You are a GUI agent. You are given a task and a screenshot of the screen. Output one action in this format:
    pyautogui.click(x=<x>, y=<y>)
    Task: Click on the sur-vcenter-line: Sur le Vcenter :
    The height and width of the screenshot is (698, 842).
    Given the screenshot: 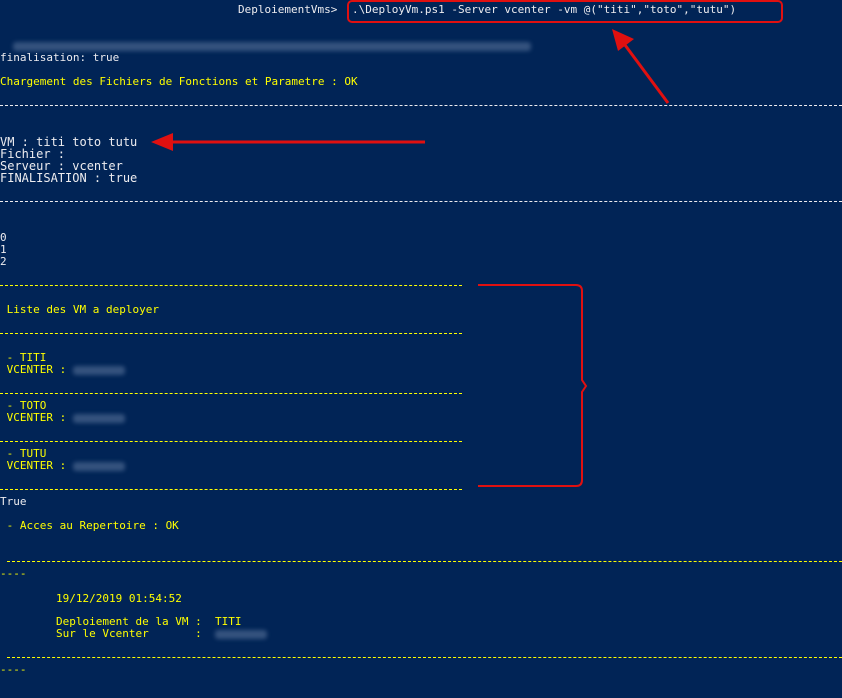 What is the action you would take?
    pyautogui.click(x=161, y=634)
    